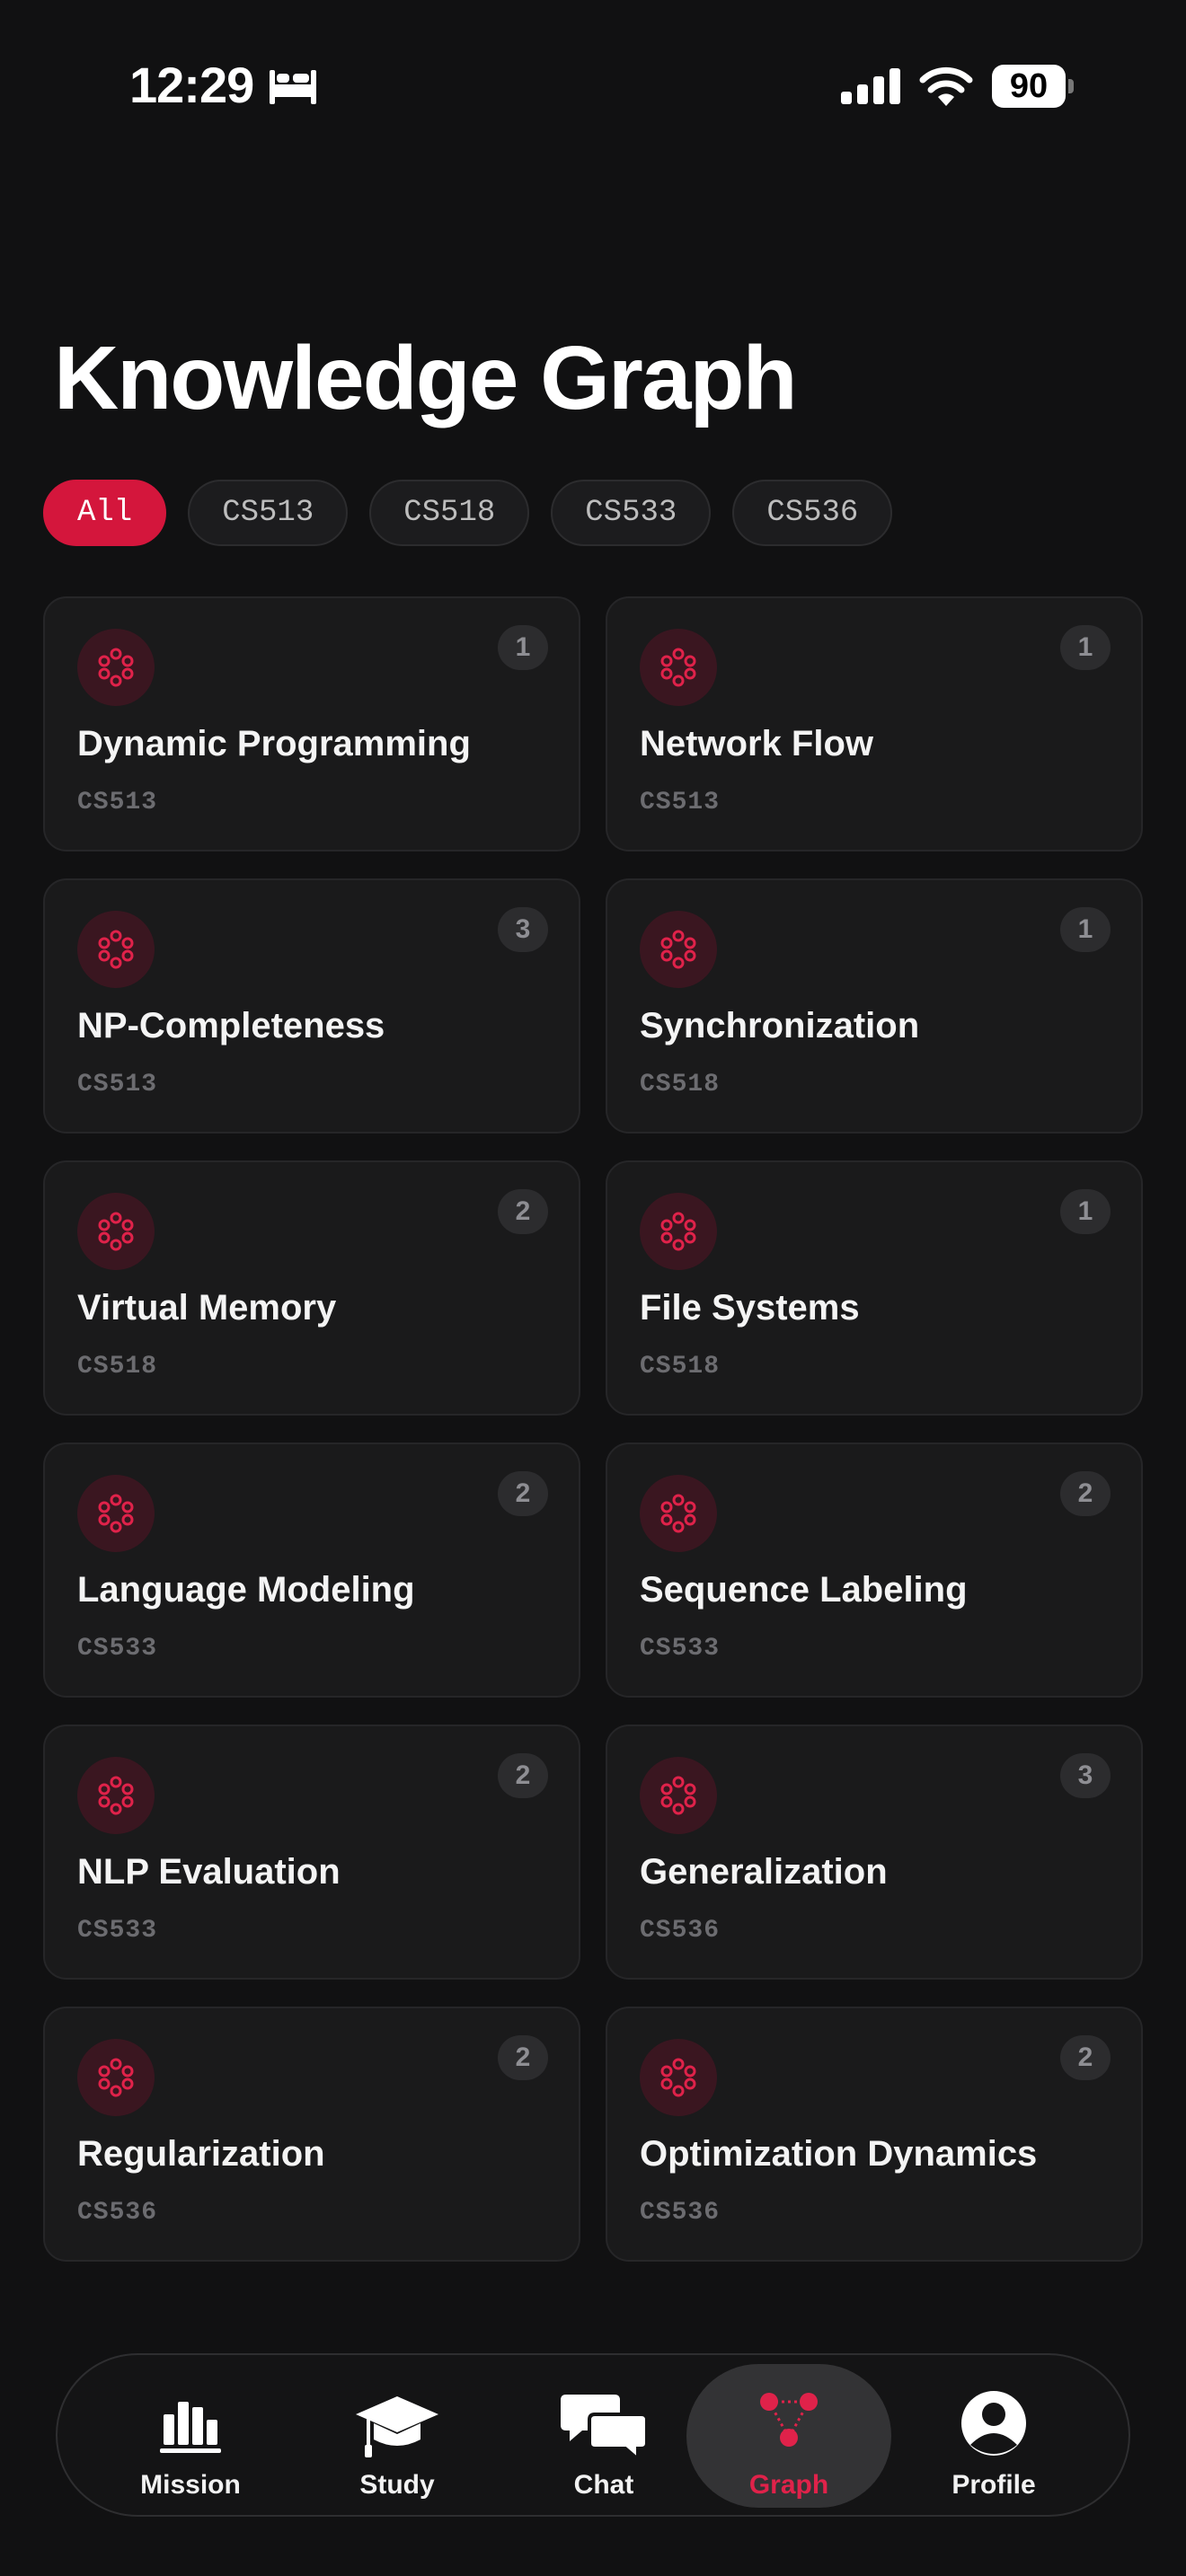 The height and width of the screenshot is (2576, 1186). What do you see at coordinates (191, 85) in the screenshot?
I see `status-time: 12:29` at bounding box center [191, 85].